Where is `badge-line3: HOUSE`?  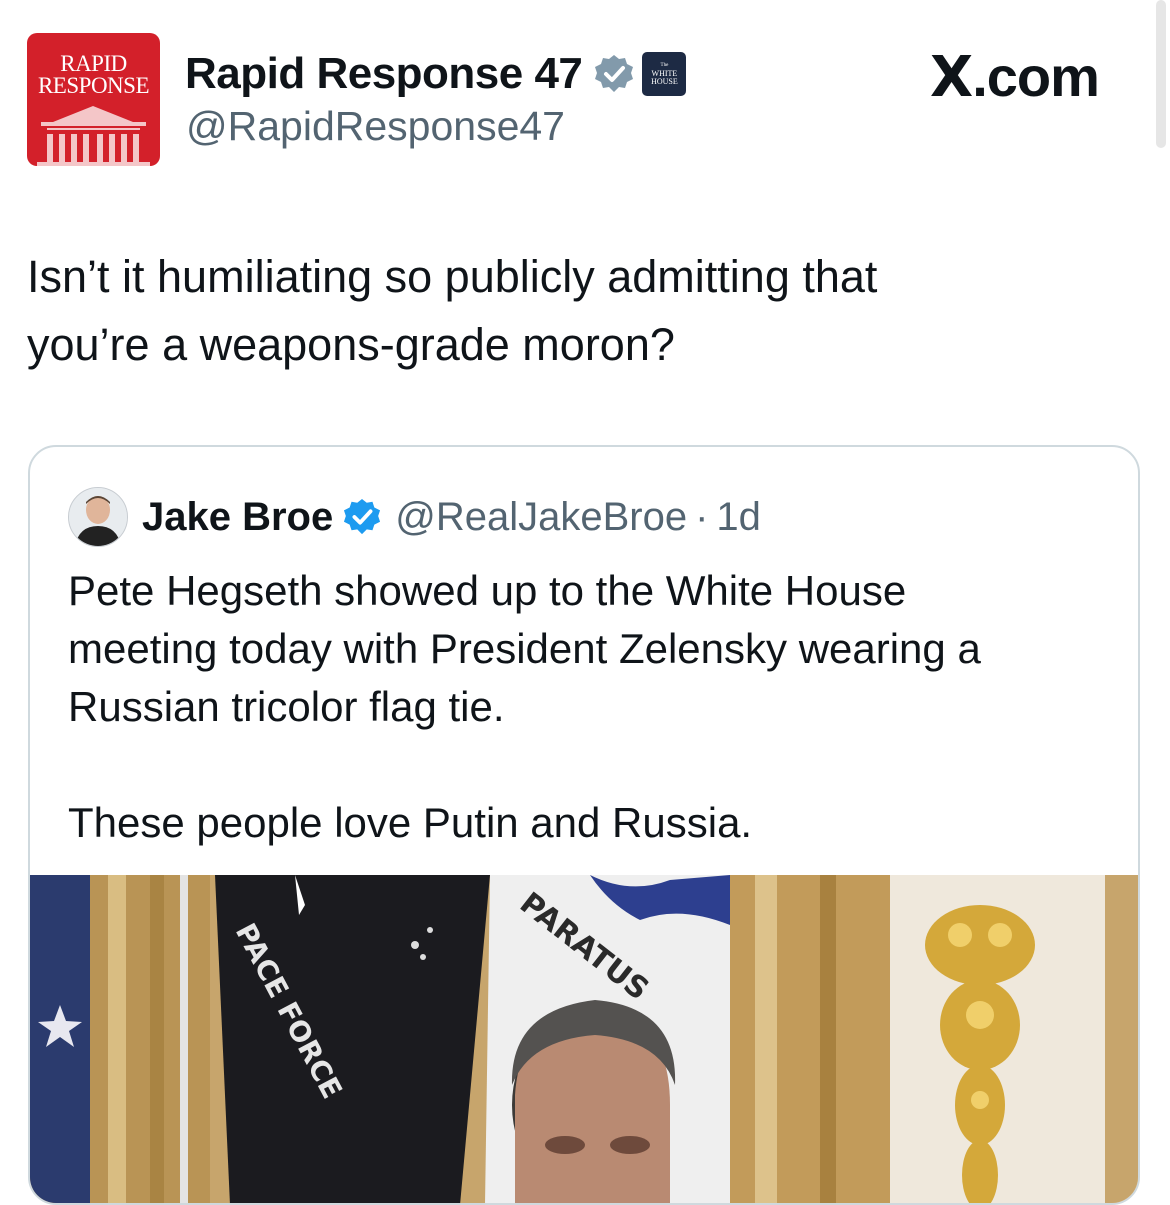 badge-line3: HOUSE is located at coordinates (664, 81).